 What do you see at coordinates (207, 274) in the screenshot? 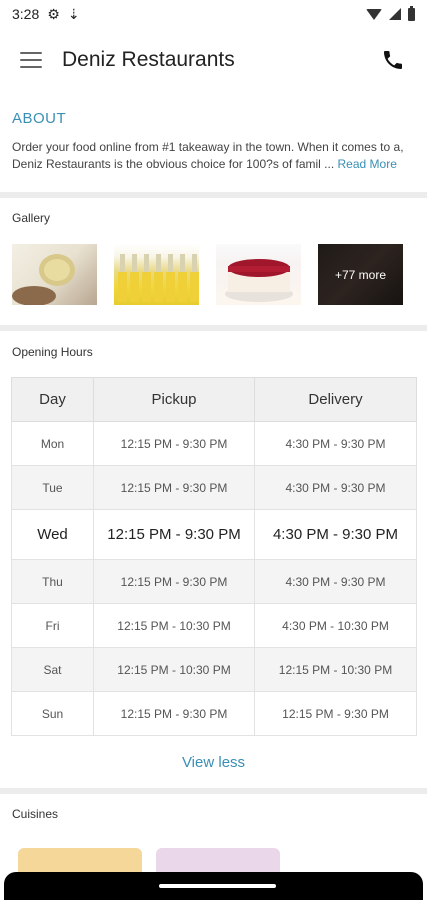
I see `gallery: +77 more` at bounding box center [207, 274].